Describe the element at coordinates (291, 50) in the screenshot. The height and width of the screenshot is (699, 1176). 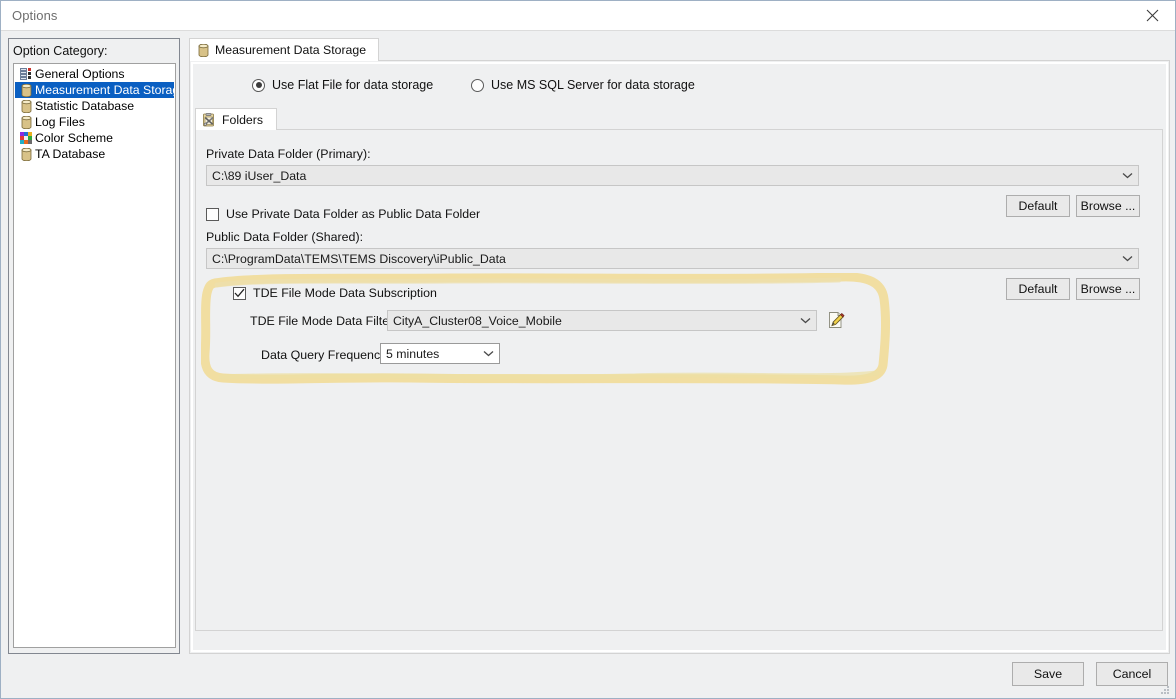
I see `tab-label: Measurement Data Storage` at that location.